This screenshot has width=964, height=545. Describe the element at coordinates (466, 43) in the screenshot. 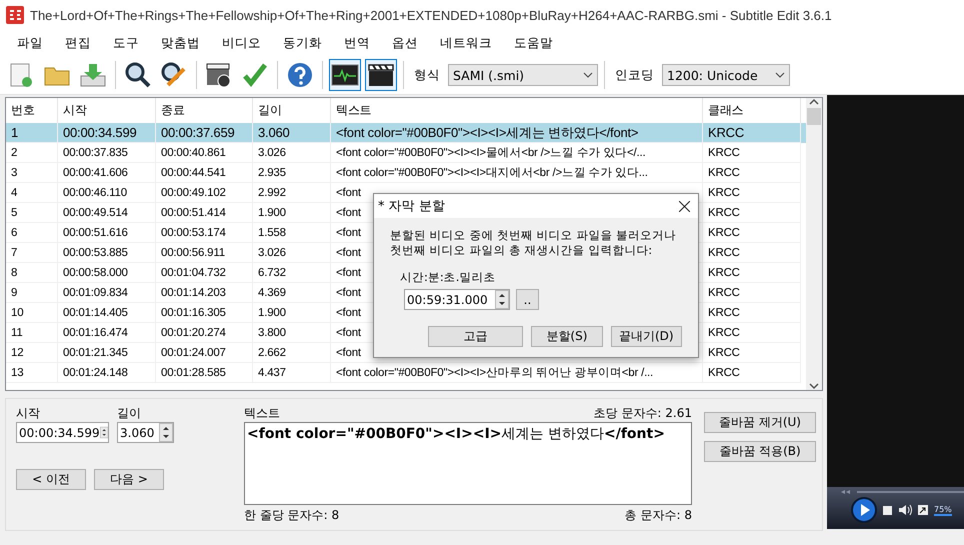

I see `menu-item: 네트워크` at that location.